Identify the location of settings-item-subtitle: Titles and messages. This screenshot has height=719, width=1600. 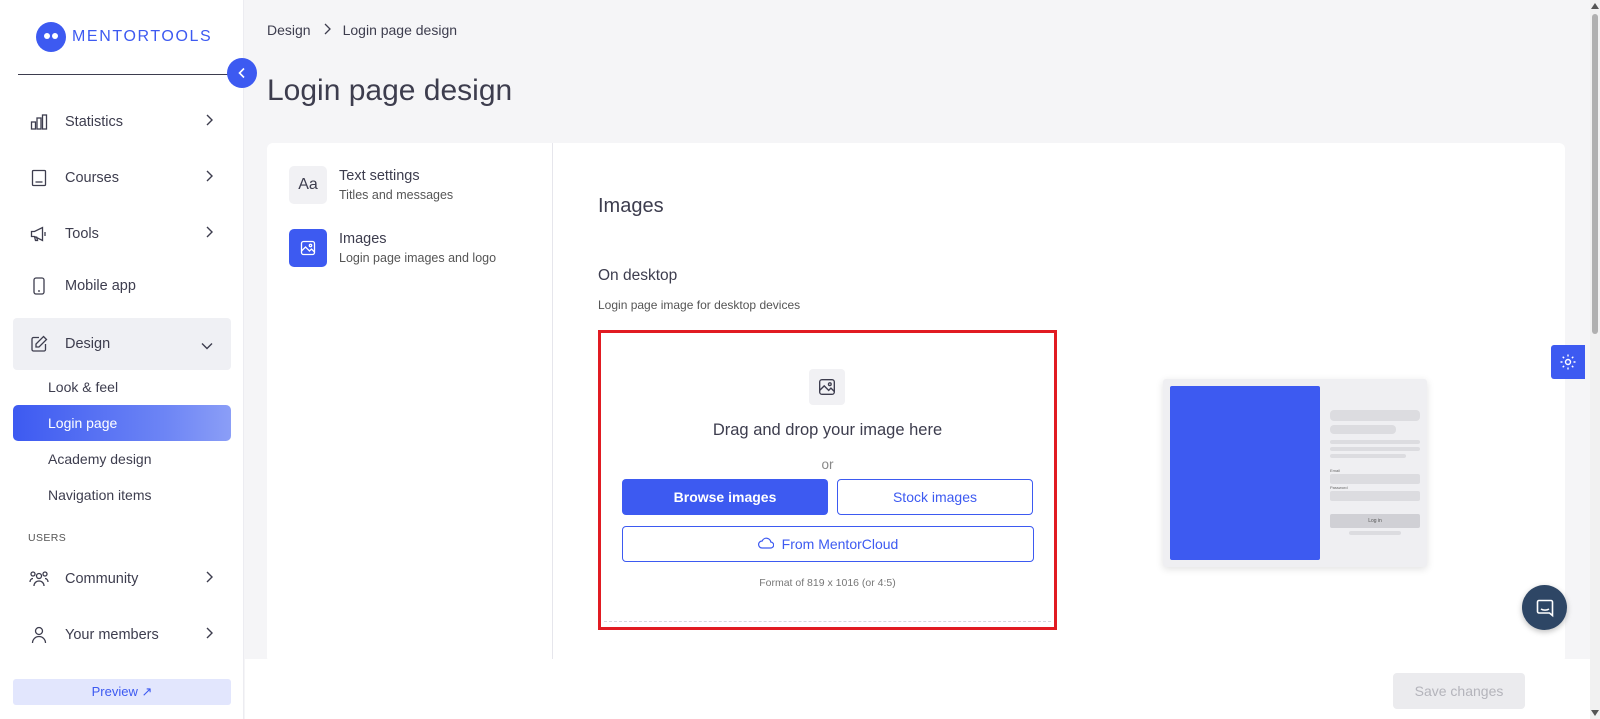
(396, 195).